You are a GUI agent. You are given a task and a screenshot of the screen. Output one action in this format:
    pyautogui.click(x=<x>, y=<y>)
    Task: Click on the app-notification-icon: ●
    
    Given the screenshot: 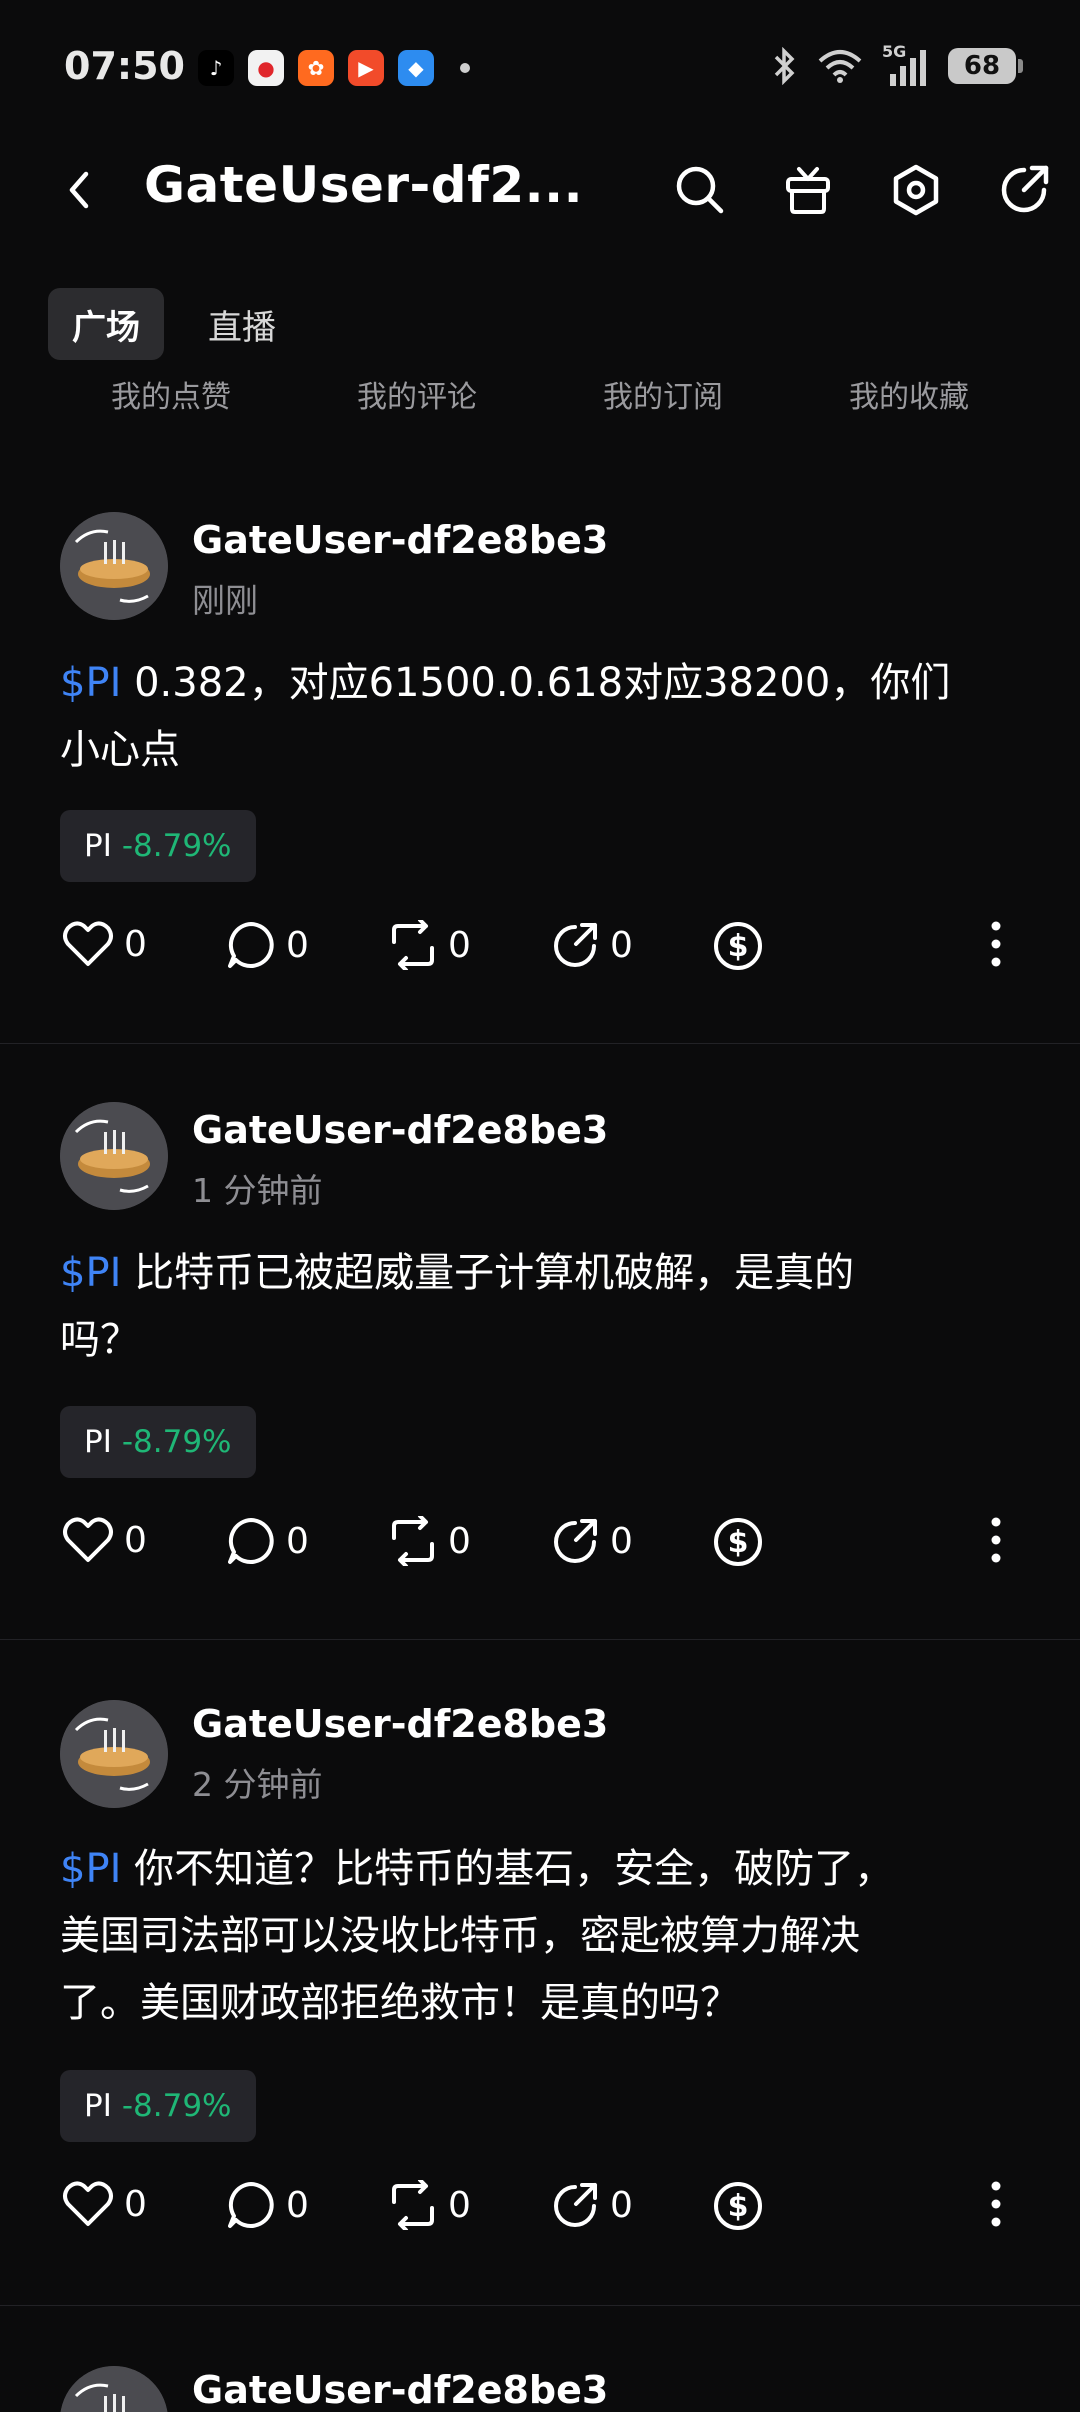 What is the action you would take?
    pyautogui.click(x=266, y=68)
    